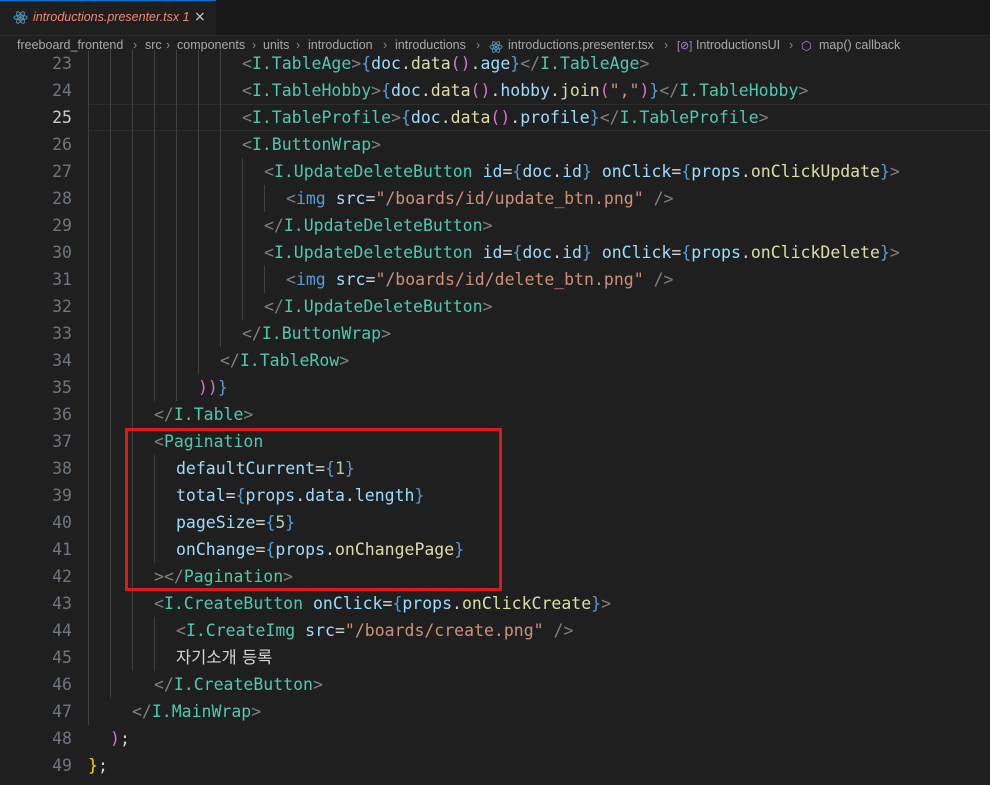 Image resolution: width=990 pixels, height=785 pixels. What do you see at coordinates (572, 171) in the screenshot?
I see `code-token: id` at bounding box center [572, 171].